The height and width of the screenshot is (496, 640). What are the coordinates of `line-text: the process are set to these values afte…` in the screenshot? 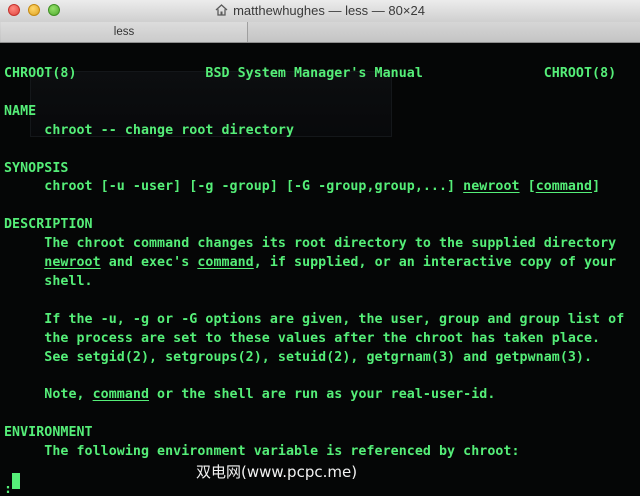 It's located at (302, 338).